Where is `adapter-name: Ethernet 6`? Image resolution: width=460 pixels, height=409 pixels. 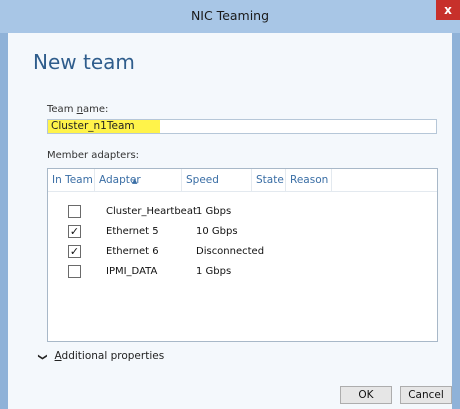 adapter-name: Ethernet 6 is located at coordinates (132, 251).